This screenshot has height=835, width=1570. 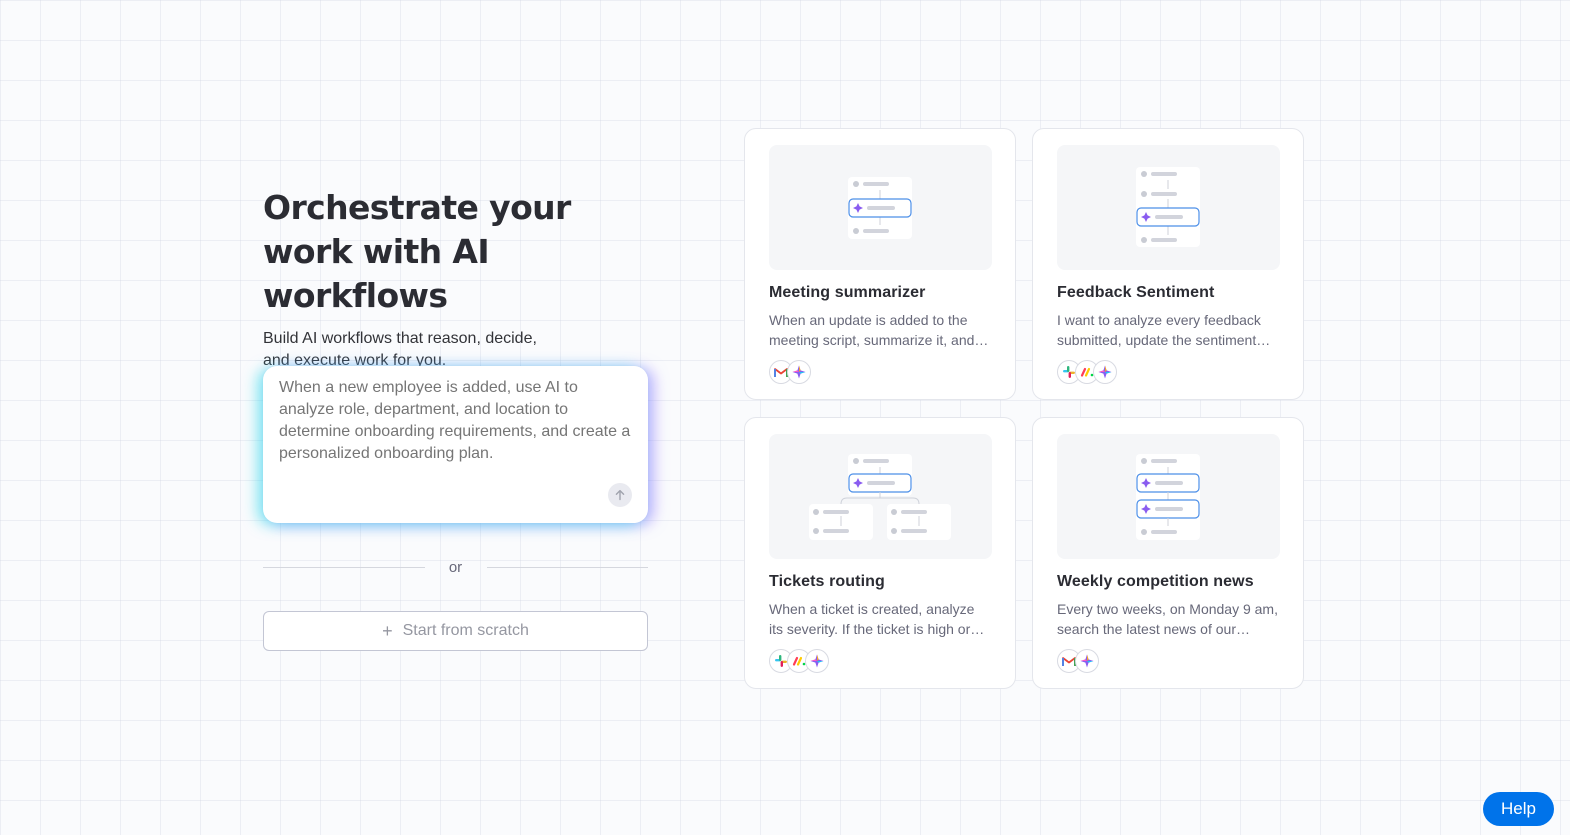 What do you see at coordinates (387, 630) in the screenshot?
I see `plus-icon: +` at bounding box center [387, 630].